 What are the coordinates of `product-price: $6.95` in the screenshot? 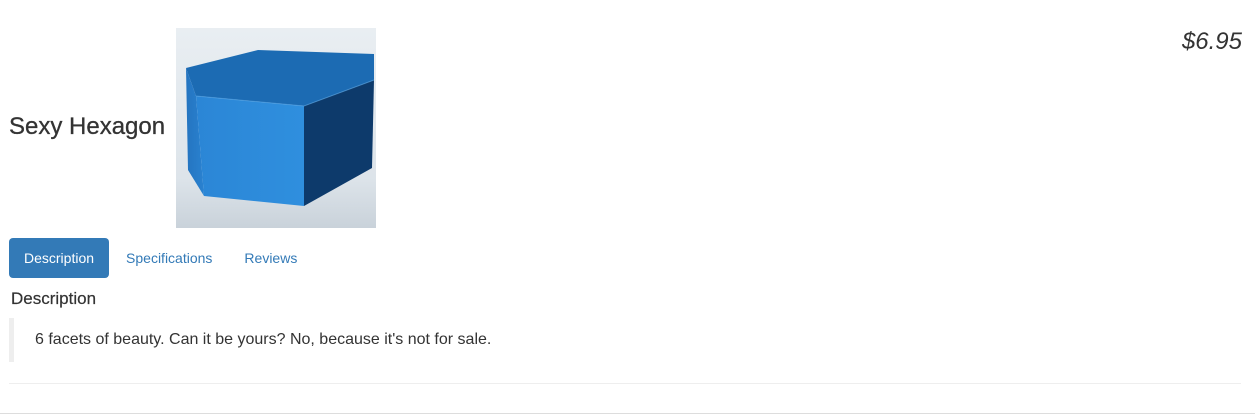 It's located at (1211, 41).